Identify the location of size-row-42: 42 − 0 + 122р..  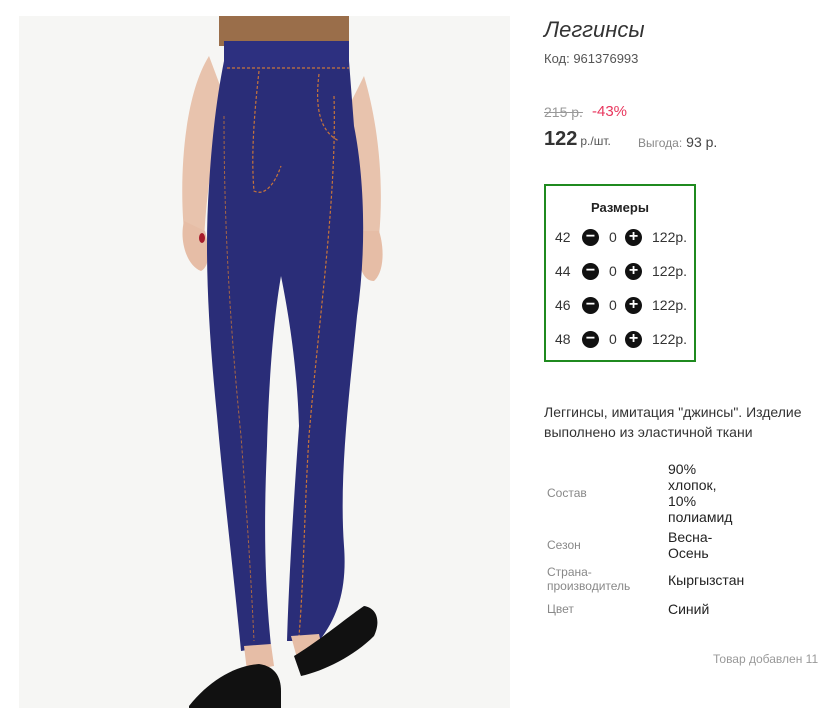
(620, 238).